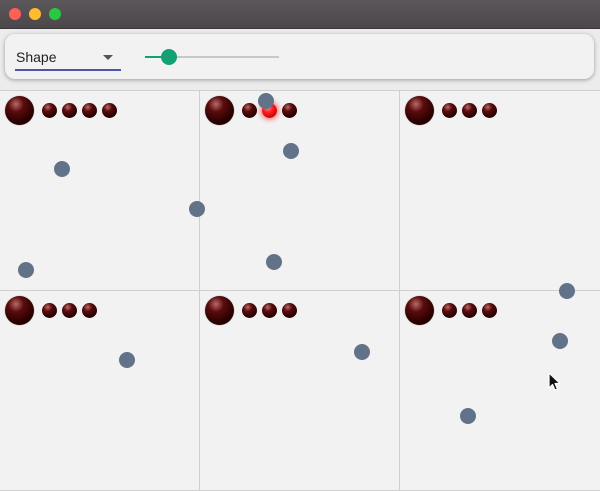  I want to click on mouse-pointer-icon, so click(554, 381).